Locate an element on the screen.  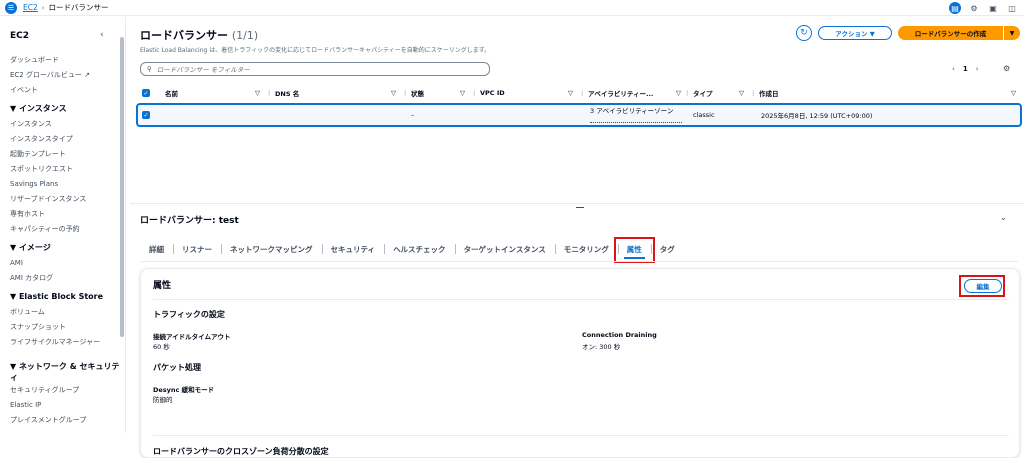
sidebar-section: ▼ ネットワーク & セキュリティ is located at coordinates (65, 371).